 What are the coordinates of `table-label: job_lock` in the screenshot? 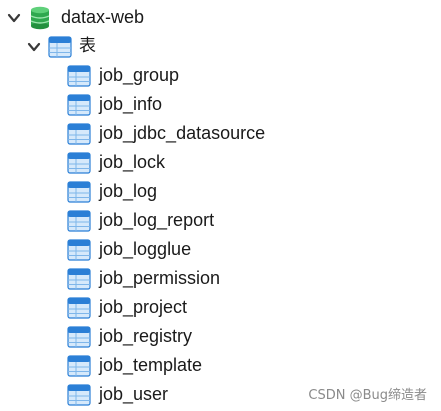 It's located at (132, 162).